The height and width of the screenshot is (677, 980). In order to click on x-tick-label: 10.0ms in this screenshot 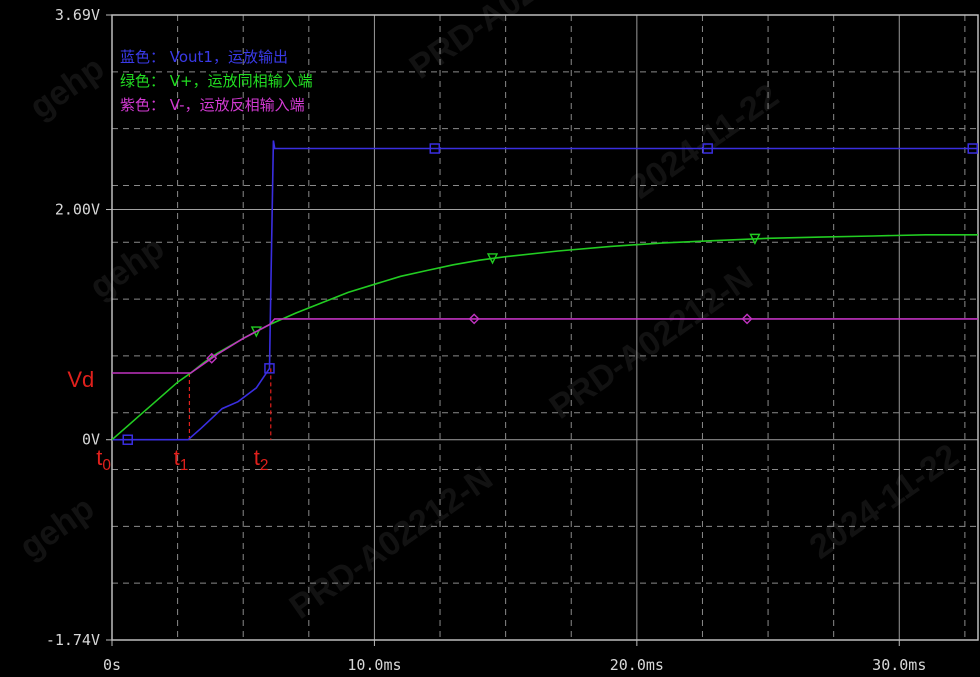, I will do `click(374, 665)`.